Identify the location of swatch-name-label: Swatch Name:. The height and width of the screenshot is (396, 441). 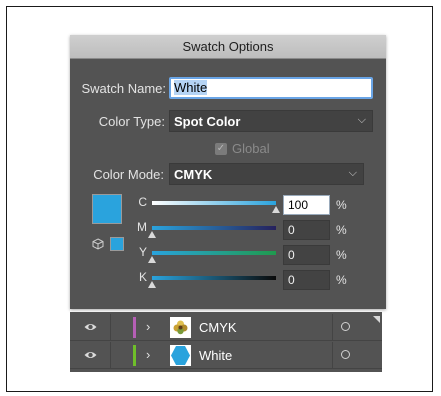
(123, 88).